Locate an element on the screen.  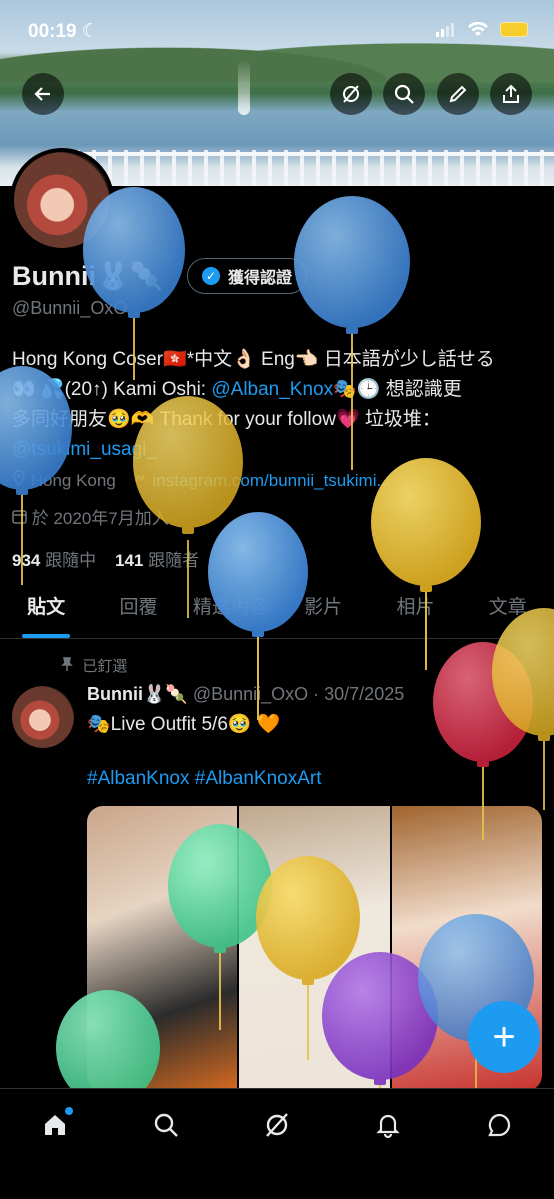
messages-icon is located at coordinates (498, 1125).